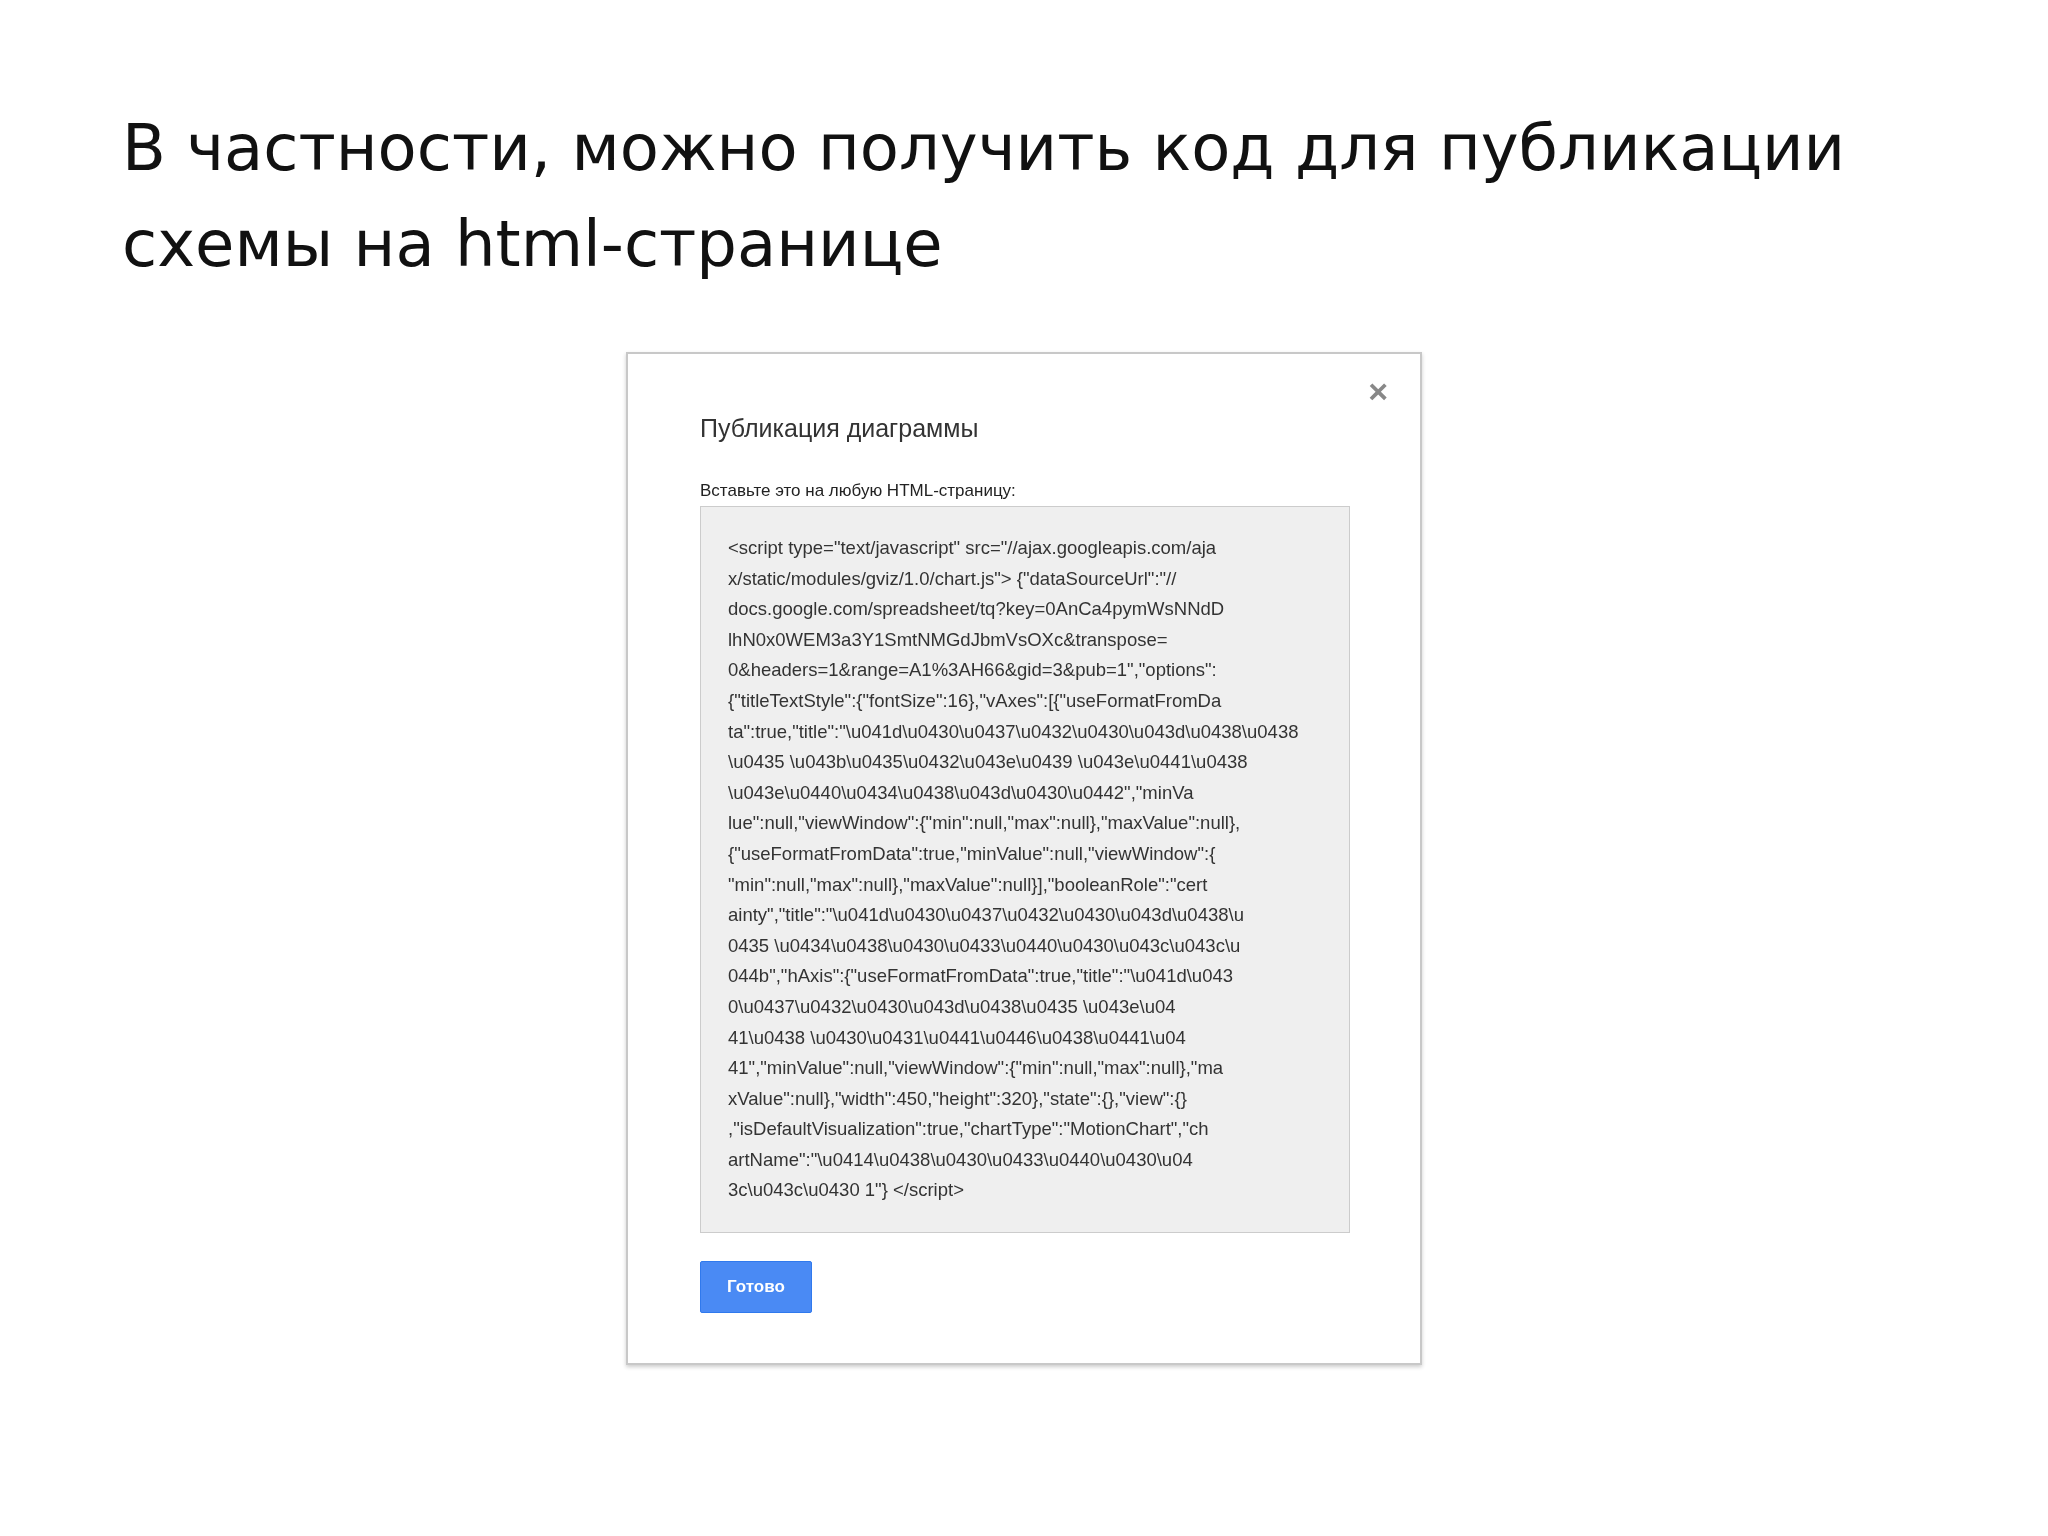 The height and width of the screenshot is (1536, 2048). Describe the element at coordinates (984, 196) in the screenshot. I see `slide-title: В частности, можно получить код для публикации схемы на html-странице` at that location.